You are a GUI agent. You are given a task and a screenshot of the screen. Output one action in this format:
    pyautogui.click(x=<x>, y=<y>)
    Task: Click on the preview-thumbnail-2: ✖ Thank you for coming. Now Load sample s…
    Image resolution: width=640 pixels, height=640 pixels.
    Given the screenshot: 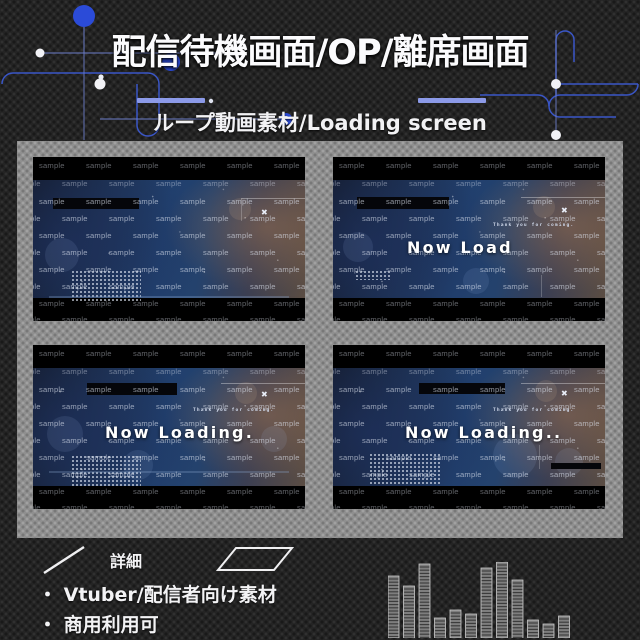 What is the action you would take?
    pyautogui.click(x=469, y=239)
    